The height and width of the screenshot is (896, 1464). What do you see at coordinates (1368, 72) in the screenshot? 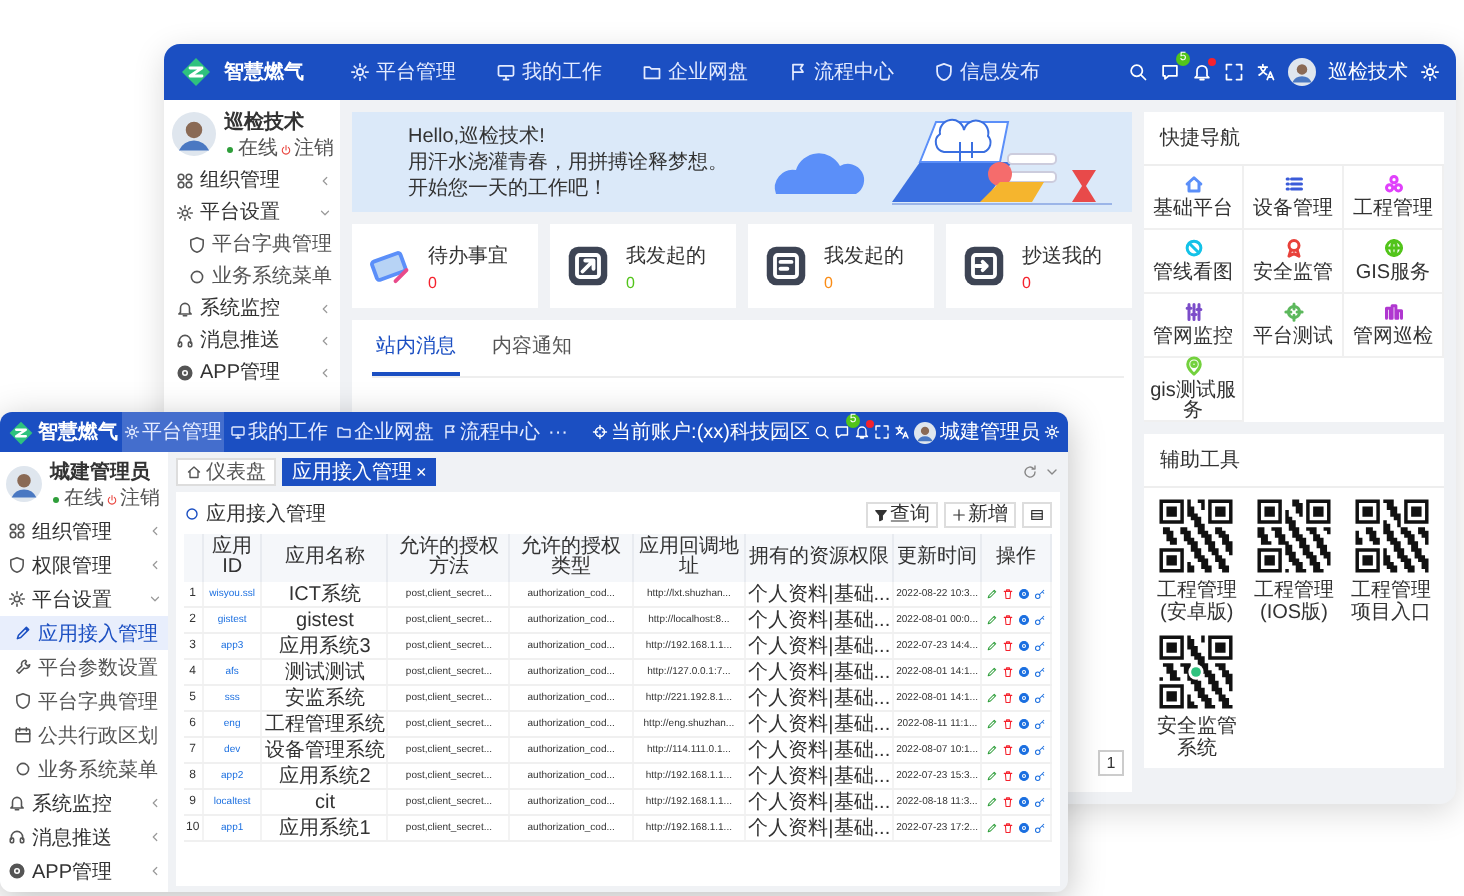
I see `user-name: 巡检技术` at bounding box center [1368, 72].